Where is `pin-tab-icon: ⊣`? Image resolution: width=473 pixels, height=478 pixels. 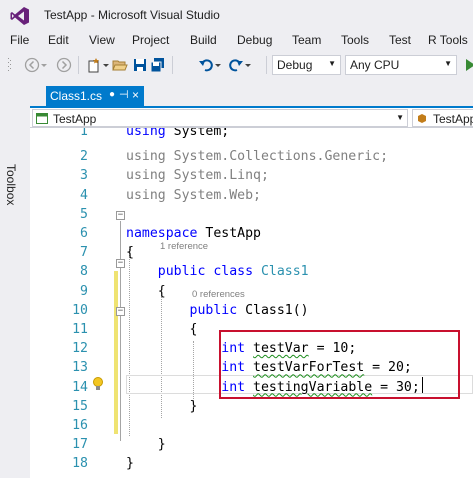
pin-tab-icon: ⊣ is located at coordinates (124, 94).